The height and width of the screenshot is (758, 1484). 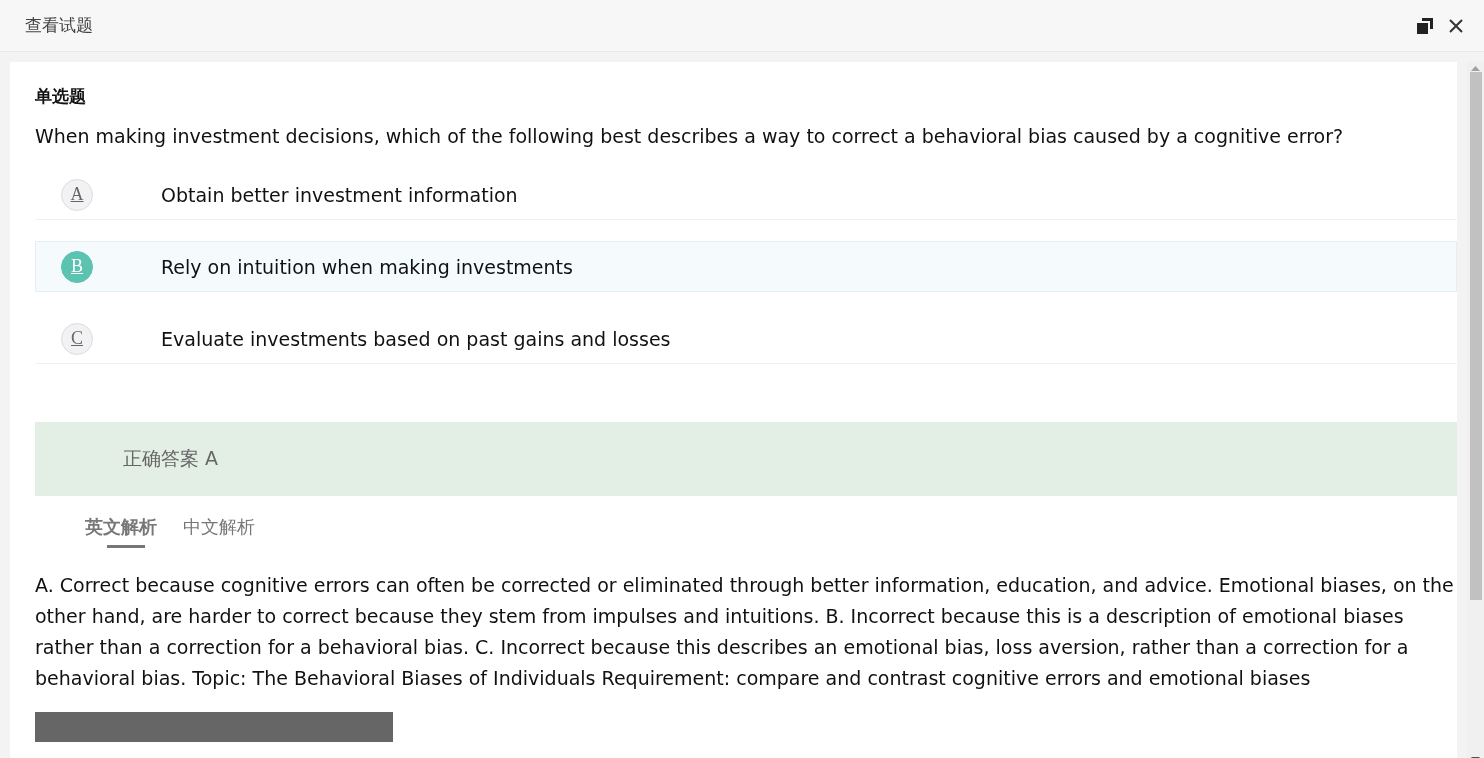 I want to click on correct-answer: 正确答案 A, so click(x=746, y=459).